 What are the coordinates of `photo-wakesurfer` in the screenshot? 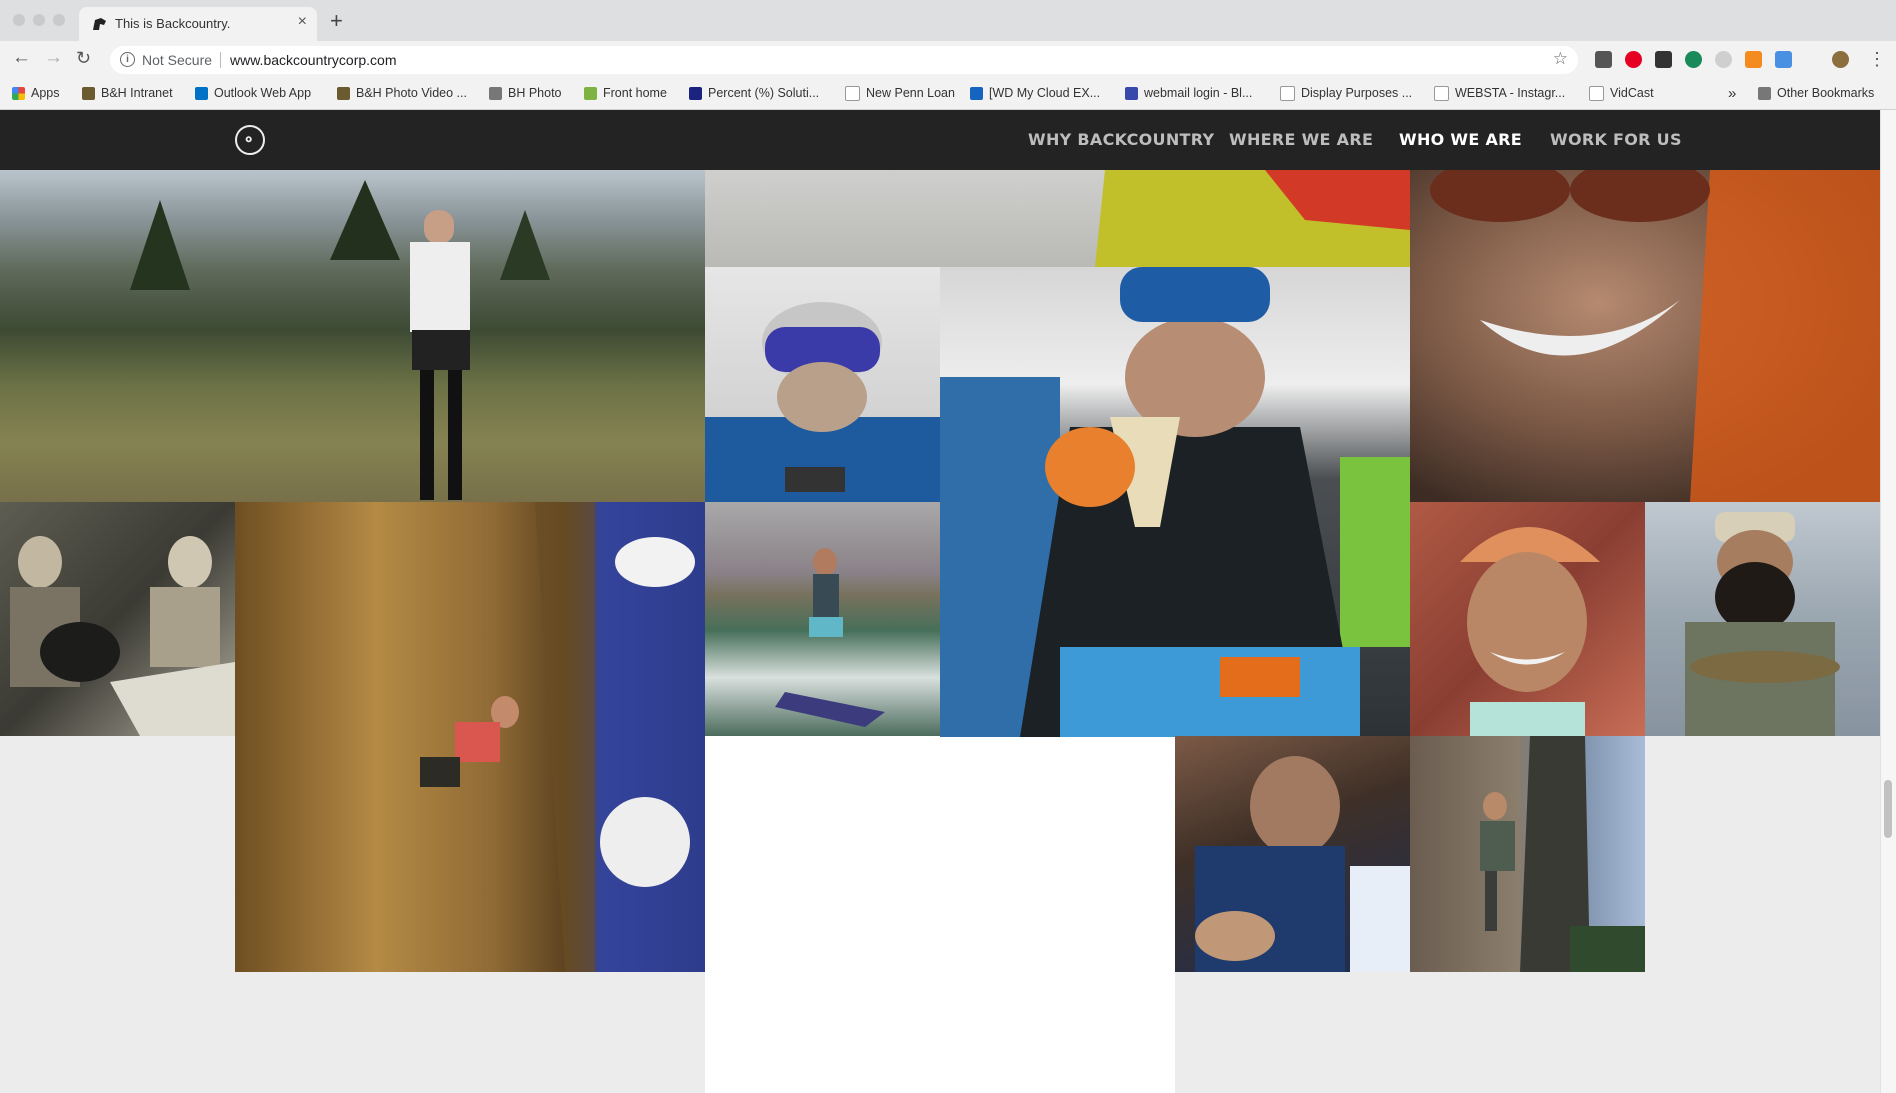 It's located at (822, 619).